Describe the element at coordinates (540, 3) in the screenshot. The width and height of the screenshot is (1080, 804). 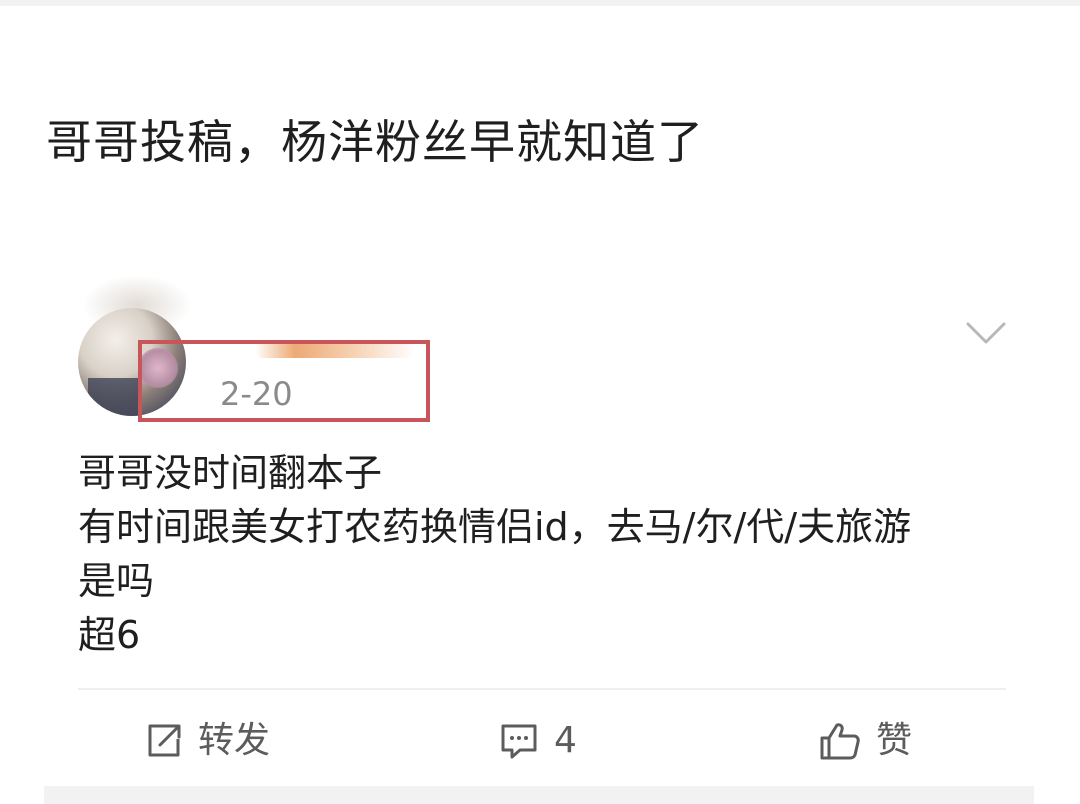
I see `top-divider` at that location.